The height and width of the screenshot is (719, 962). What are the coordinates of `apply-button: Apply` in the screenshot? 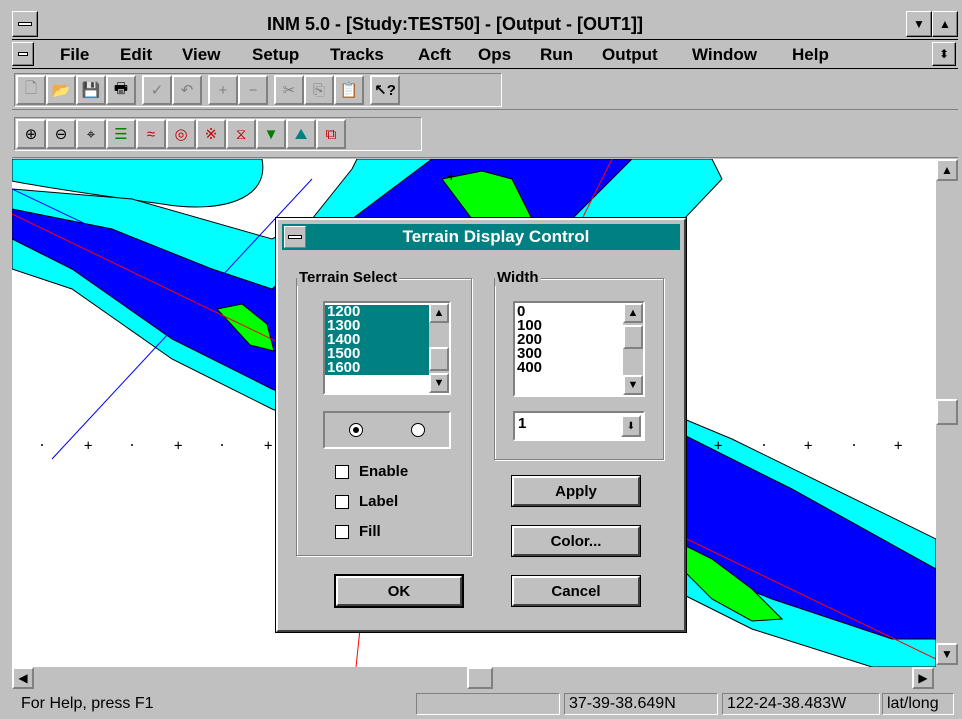 It's located at (576, 491).